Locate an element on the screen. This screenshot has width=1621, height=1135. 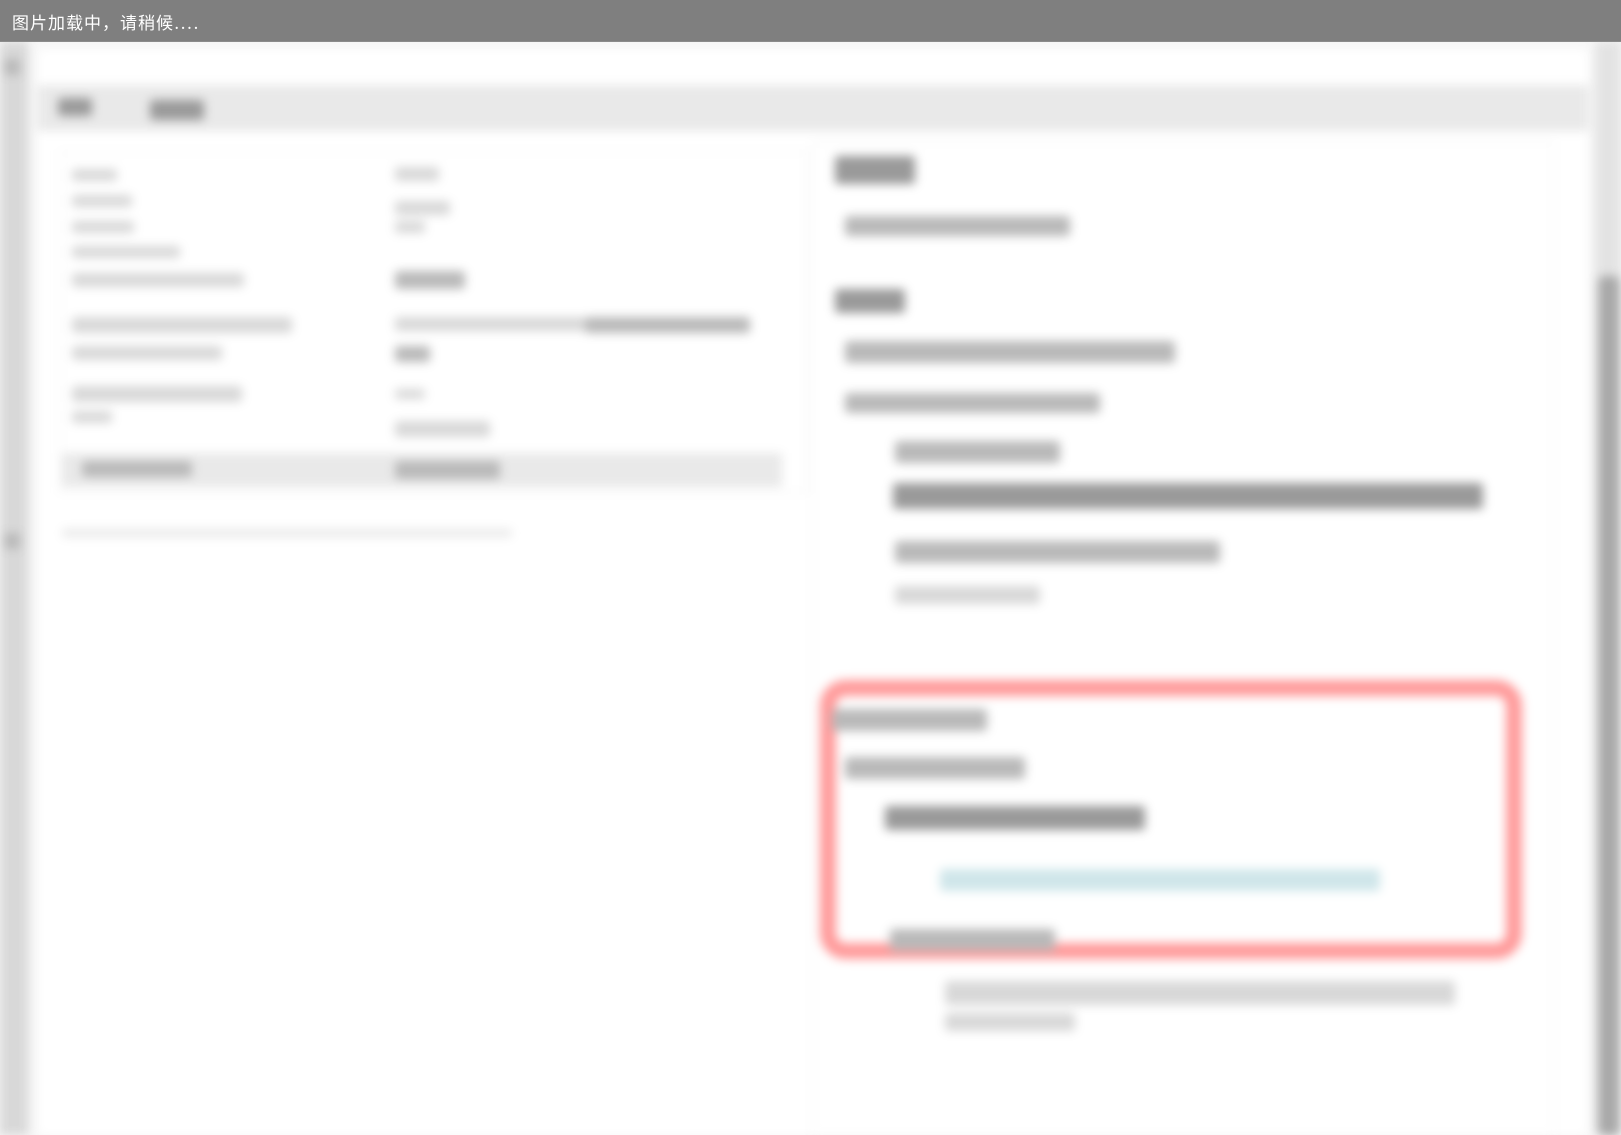
highlight-checkbox-row is located at coordinates (935, 768).